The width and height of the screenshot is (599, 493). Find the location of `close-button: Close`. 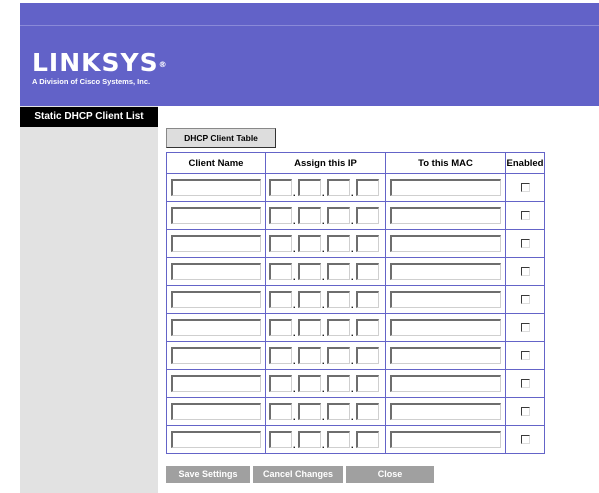

close-button: Close is located at coordinates (390, 474).